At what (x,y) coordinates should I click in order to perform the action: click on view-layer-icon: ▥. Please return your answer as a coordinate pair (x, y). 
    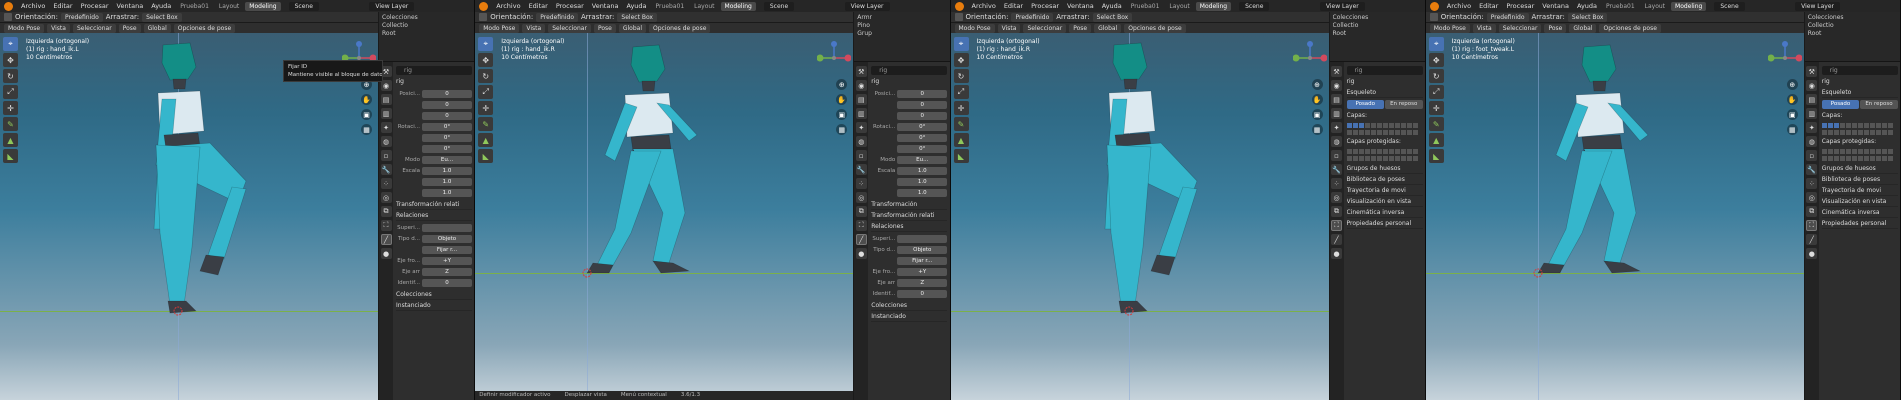
    Looking at the image, I should click on (1336, 113).